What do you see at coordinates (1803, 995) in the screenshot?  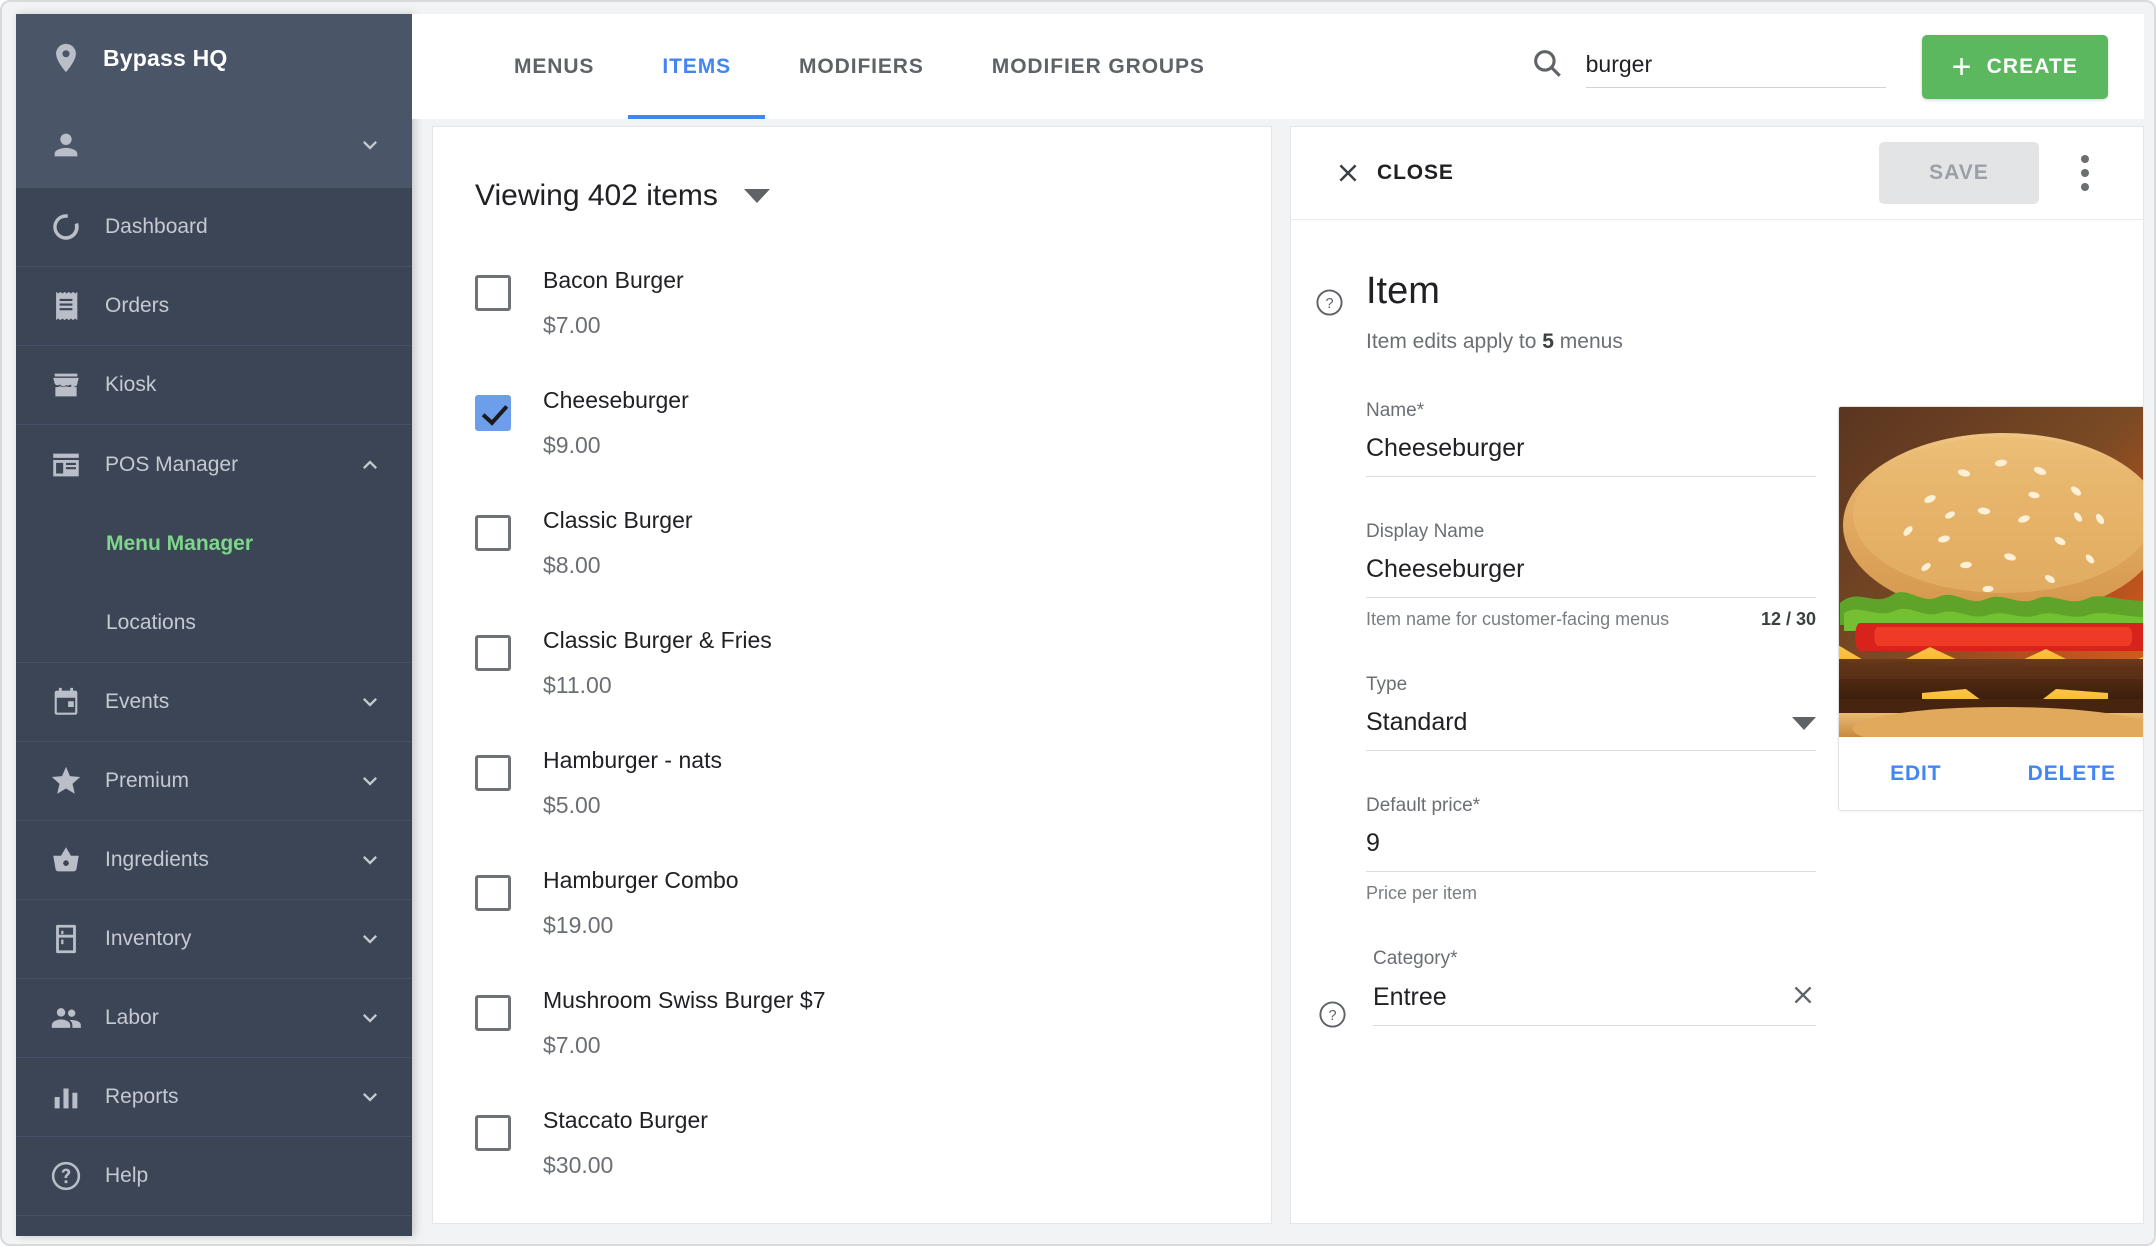 I see `clear-category-icon` at bounding box center [1803, 995].